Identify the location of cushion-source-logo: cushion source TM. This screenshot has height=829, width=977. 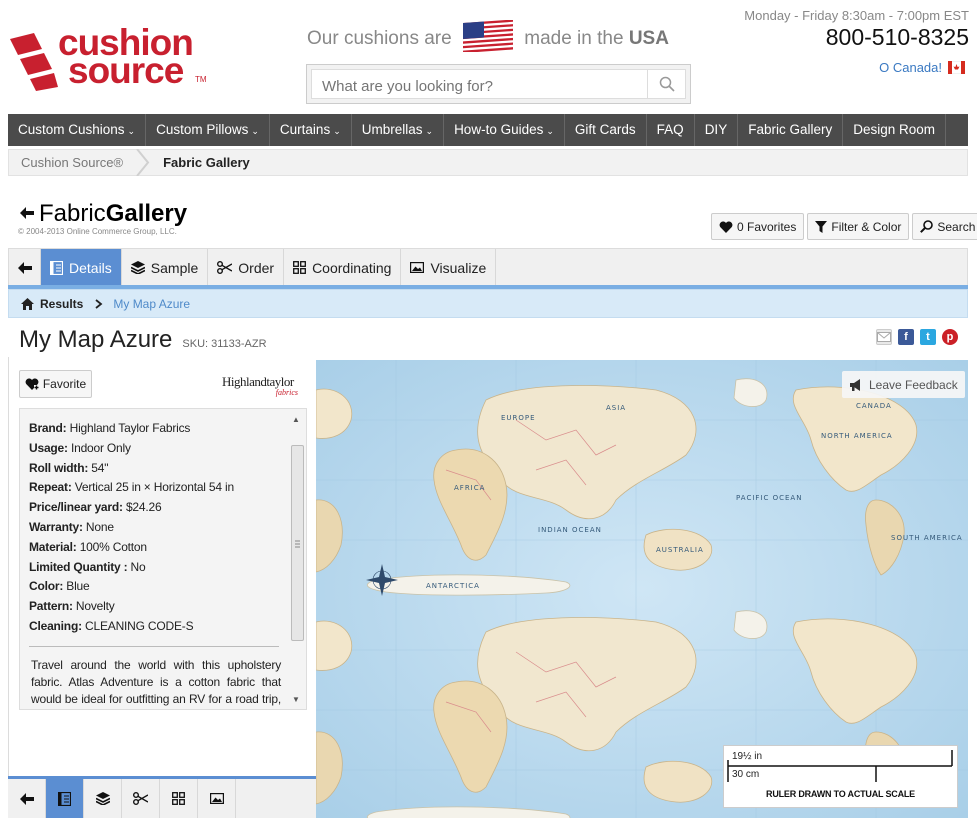
(108, 59).